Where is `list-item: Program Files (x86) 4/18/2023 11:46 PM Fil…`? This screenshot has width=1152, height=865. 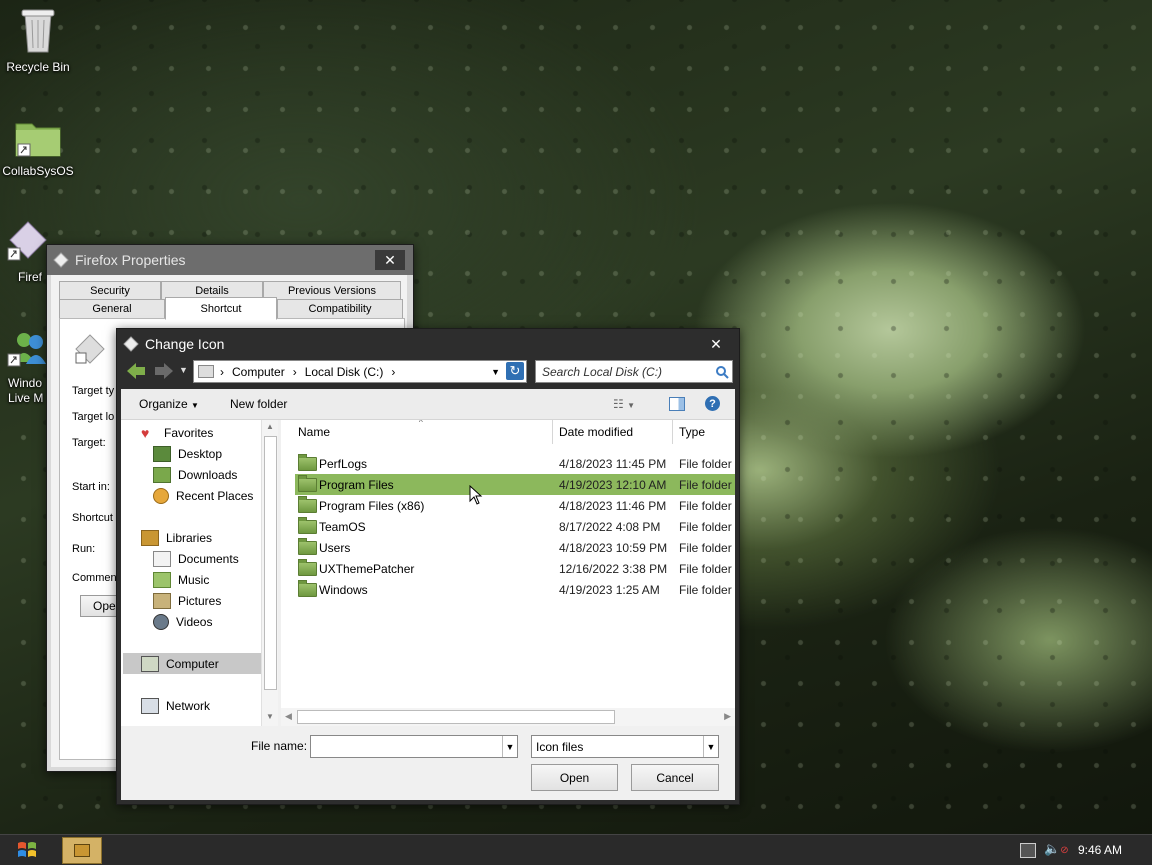
list-item: Program Files (x86) 4/18/2023 11:46 PM Fil… is located at coordinates (515, 505).